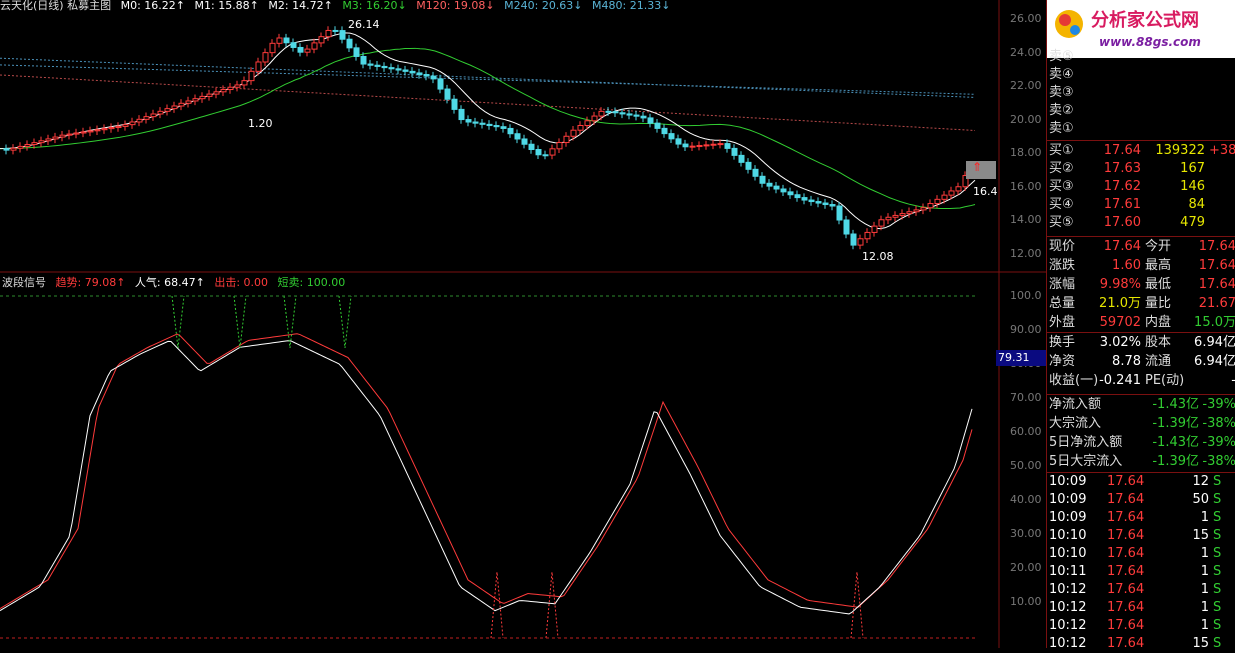 This screenshot has width=1235, height=653. I want to click on fund-label: 流通, so click(1158, 361).